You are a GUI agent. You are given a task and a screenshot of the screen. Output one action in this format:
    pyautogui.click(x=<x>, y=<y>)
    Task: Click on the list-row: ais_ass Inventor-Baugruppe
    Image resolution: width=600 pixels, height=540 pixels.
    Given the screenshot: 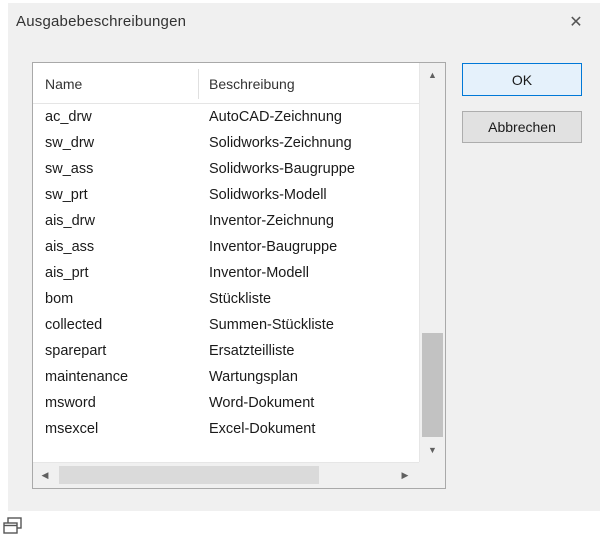 What is the action you would take?
    pyautogui.click(x=226, y=248)
    